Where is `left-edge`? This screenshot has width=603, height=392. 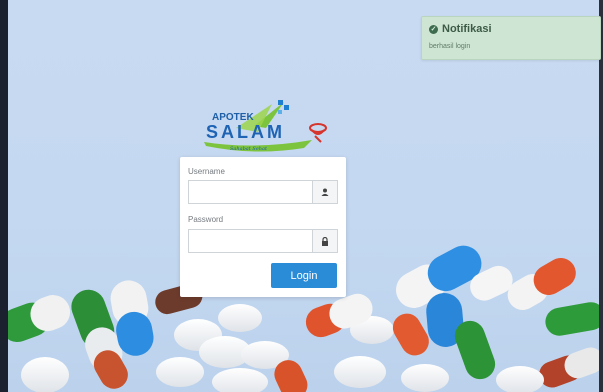
left-edge is located at coordinates (4, 196).